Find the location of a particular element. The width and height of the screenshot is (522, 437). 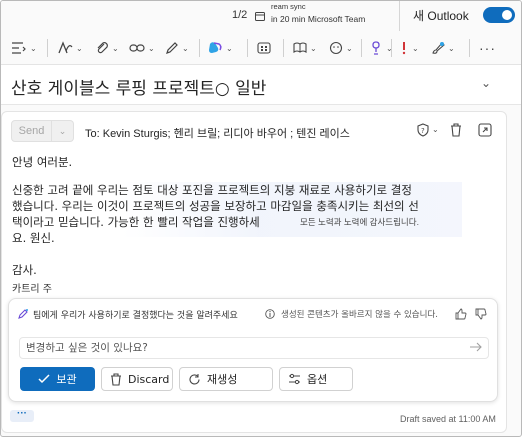

generated-hint-text: 모든 노력과 노력에 감사드립니다. is located at coordinates (359, 222).